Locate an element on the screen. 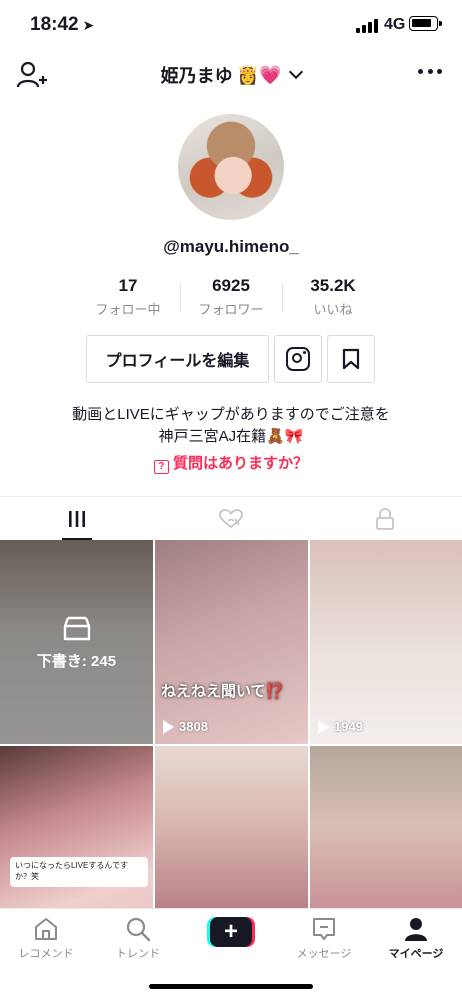 The image size is (462, 999). likes-label: いいね is located at coordinates (333, 309).